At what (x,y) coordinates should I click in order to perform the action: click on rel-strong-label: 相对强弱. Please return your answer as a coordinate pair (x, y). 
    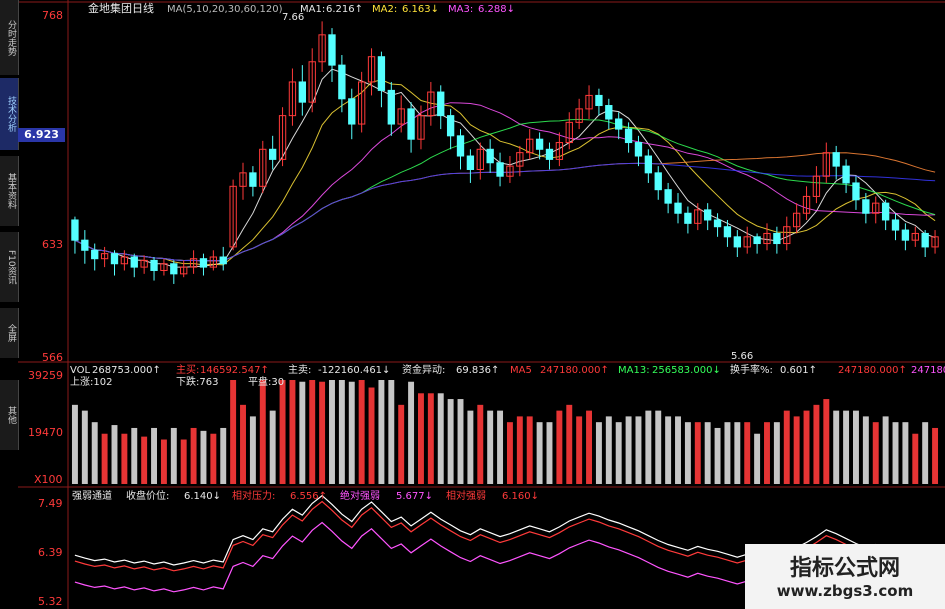
    Looking at the image, I should click on (466, 496).